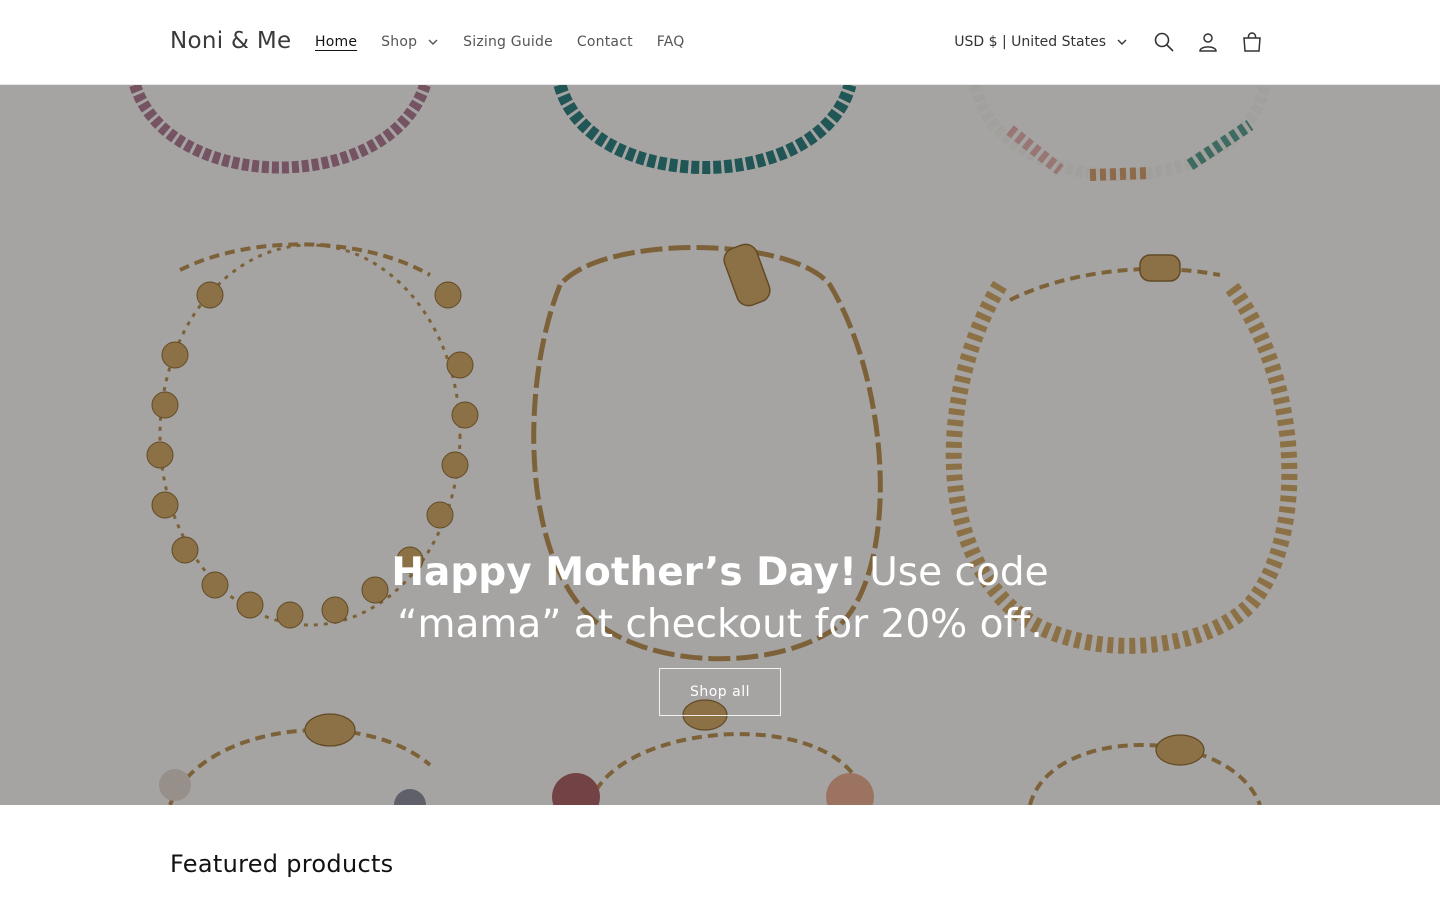  I want to click on search-icon, so click(1164, 42).